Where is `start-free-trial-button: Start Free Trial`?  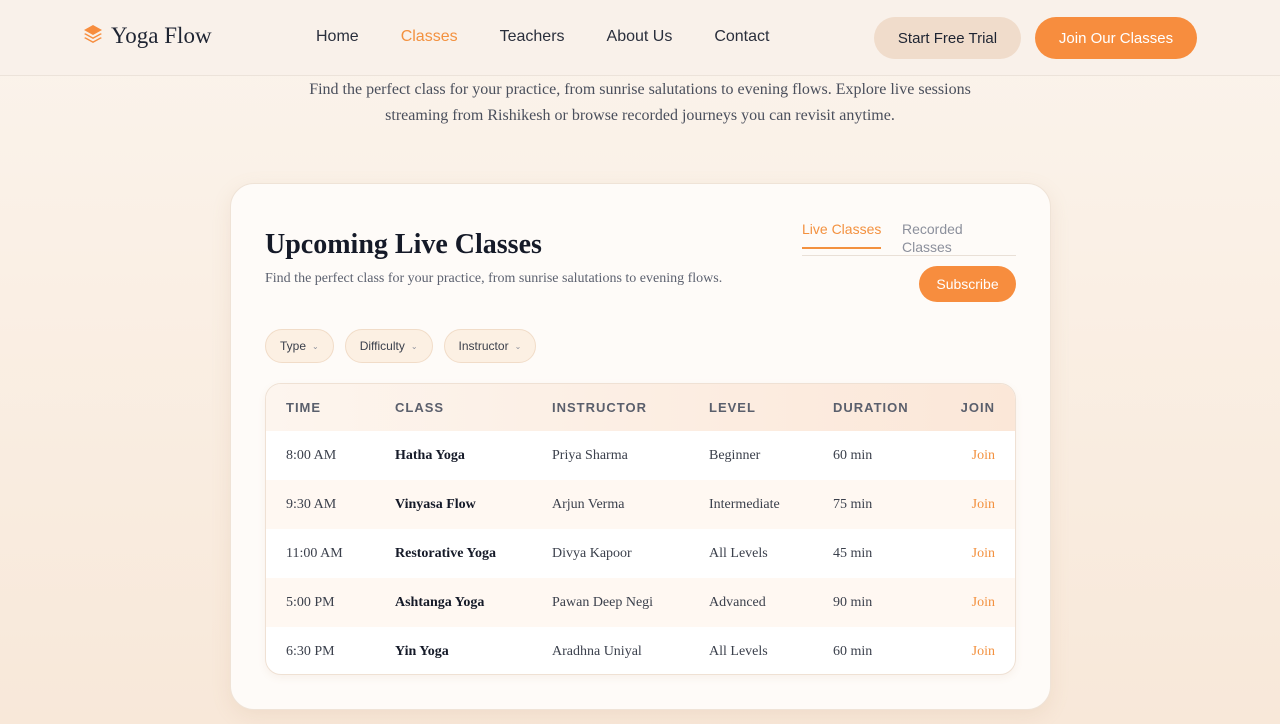 start-free-trial-button: Start Free Trial is located at coordinates (947, 38).